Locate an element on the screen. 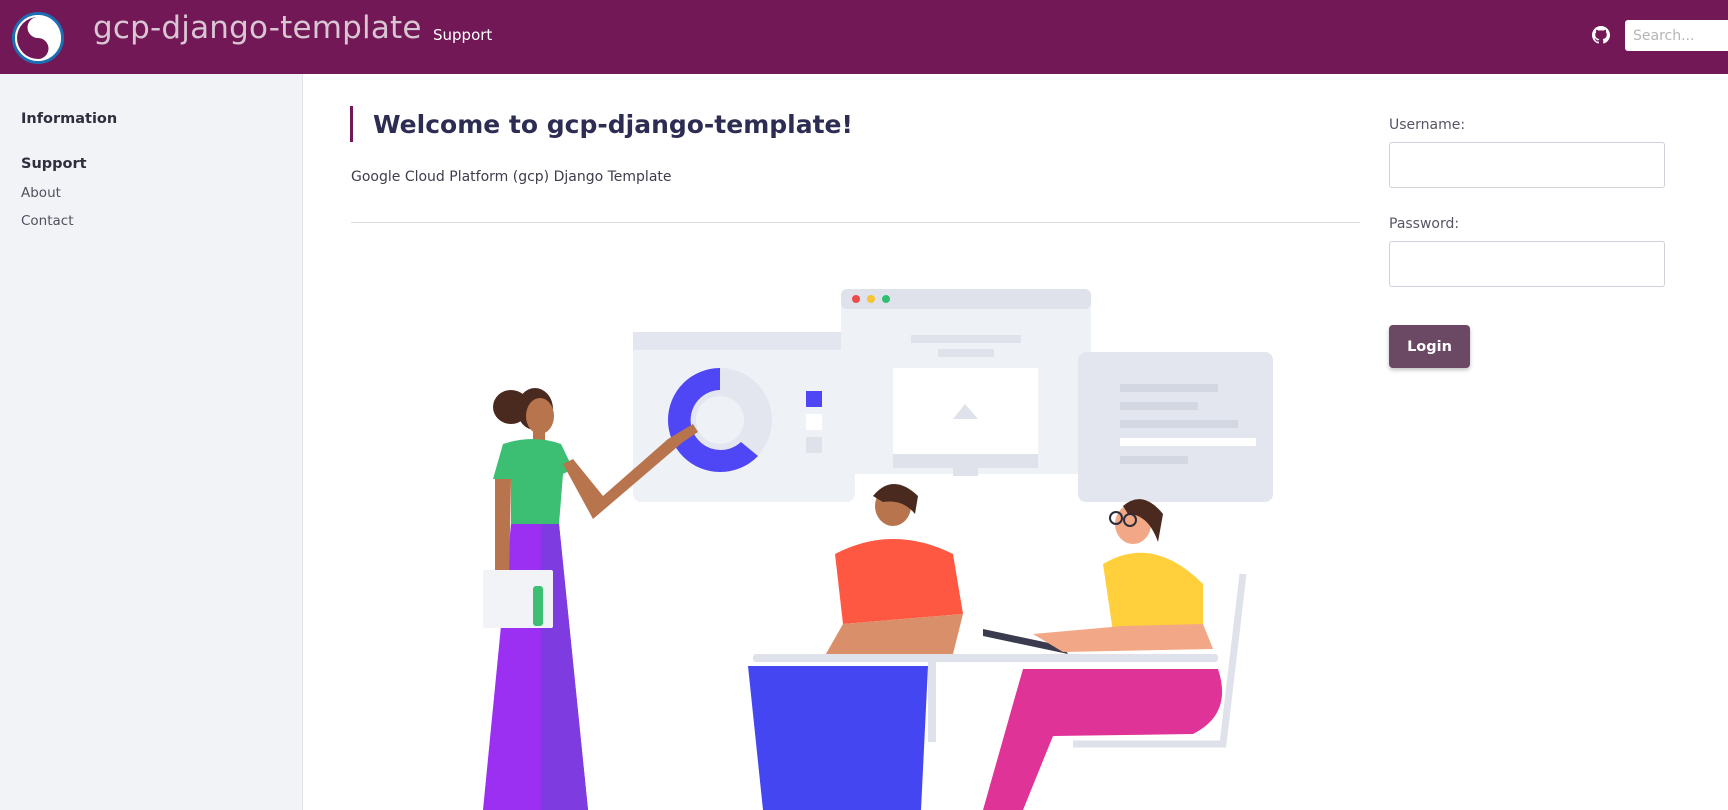 The height and width of the screenshot is (810, 1728). sidebar-heading-information: Information is located at coordinates (69, 119).